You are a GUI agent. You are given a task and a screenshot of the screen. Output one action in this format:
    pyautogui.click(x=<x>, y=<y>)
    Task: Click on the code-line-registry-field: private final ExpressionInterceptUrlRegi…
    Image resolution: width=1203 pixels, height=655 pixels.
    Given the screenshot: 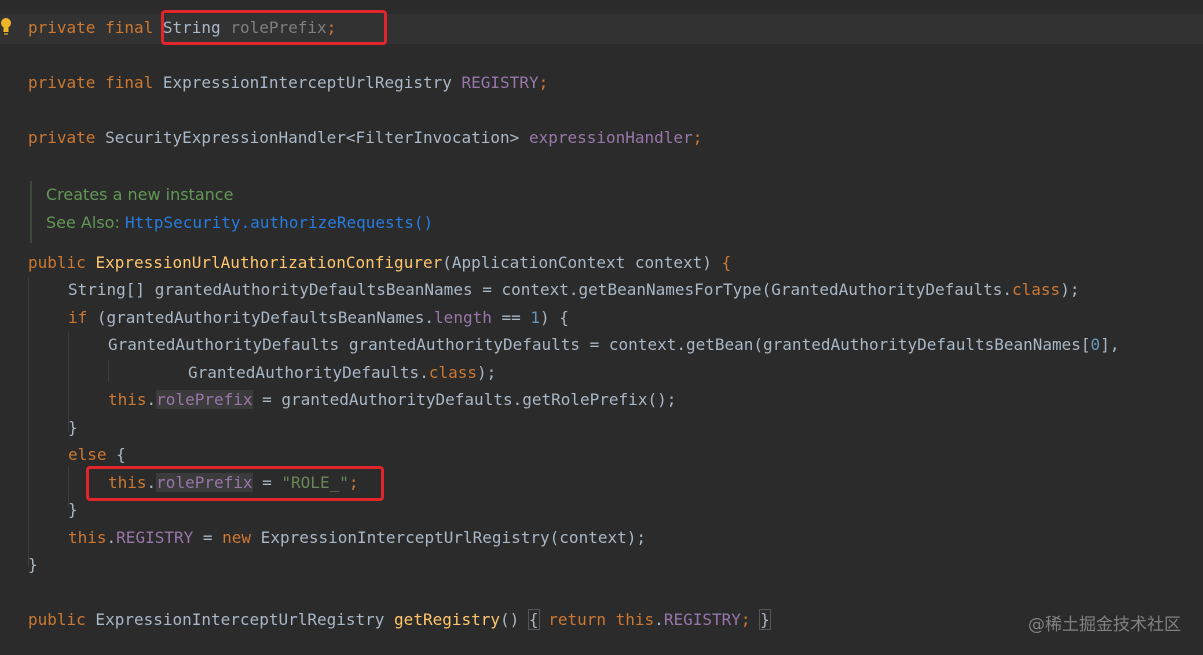 What is the action you would take?
    pyautogui.click(x=288, y=83)
    